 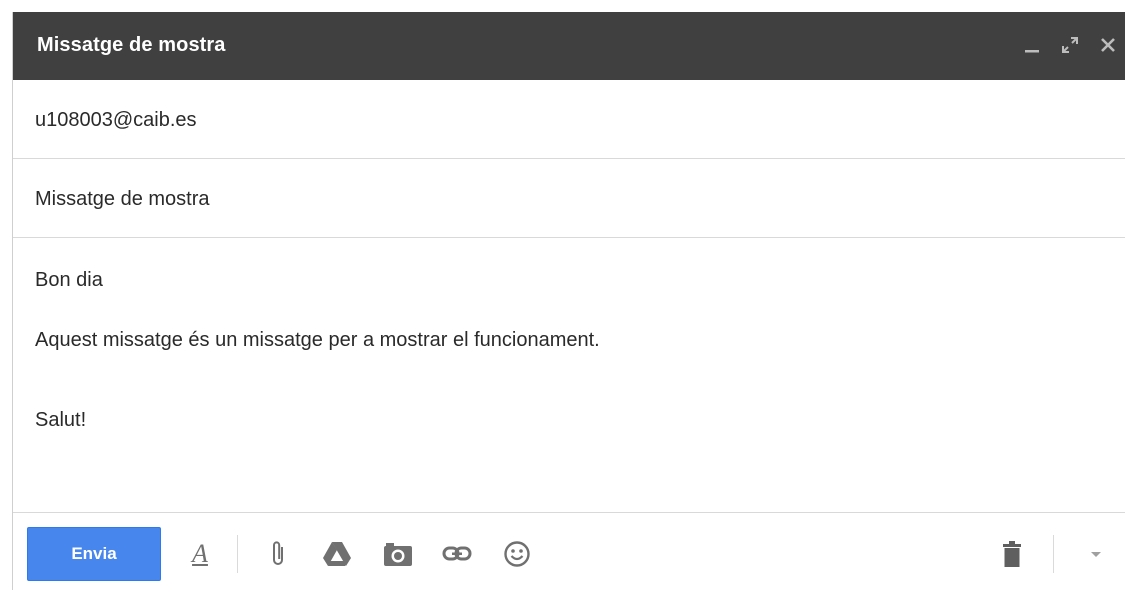 I want to click on text-format-icon: A, so click(x=200, y=554).